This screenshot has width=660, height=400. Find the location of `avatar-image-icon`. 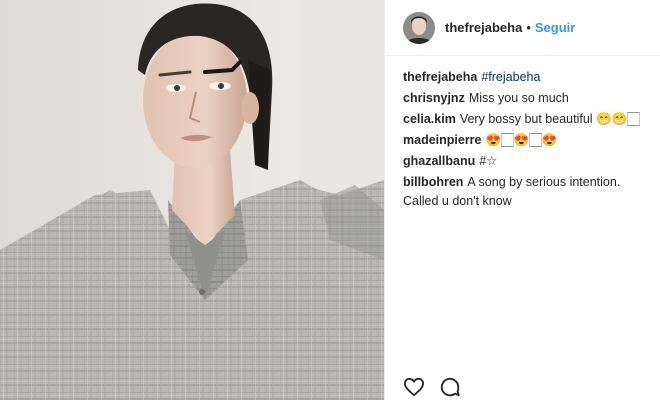

avatar-image-icon is located at coordinates (419, 27).